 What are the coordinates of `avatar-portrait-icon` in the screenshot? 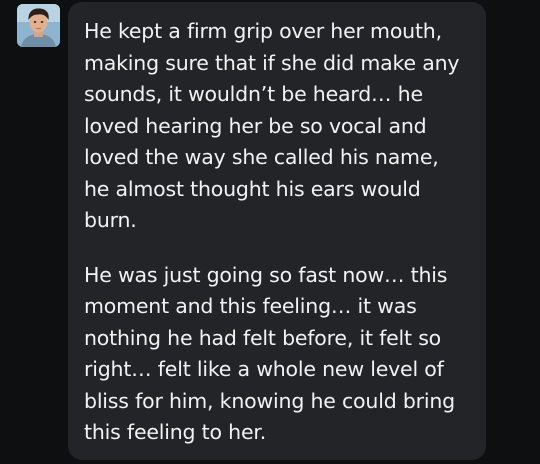 It's located at (38, 25).